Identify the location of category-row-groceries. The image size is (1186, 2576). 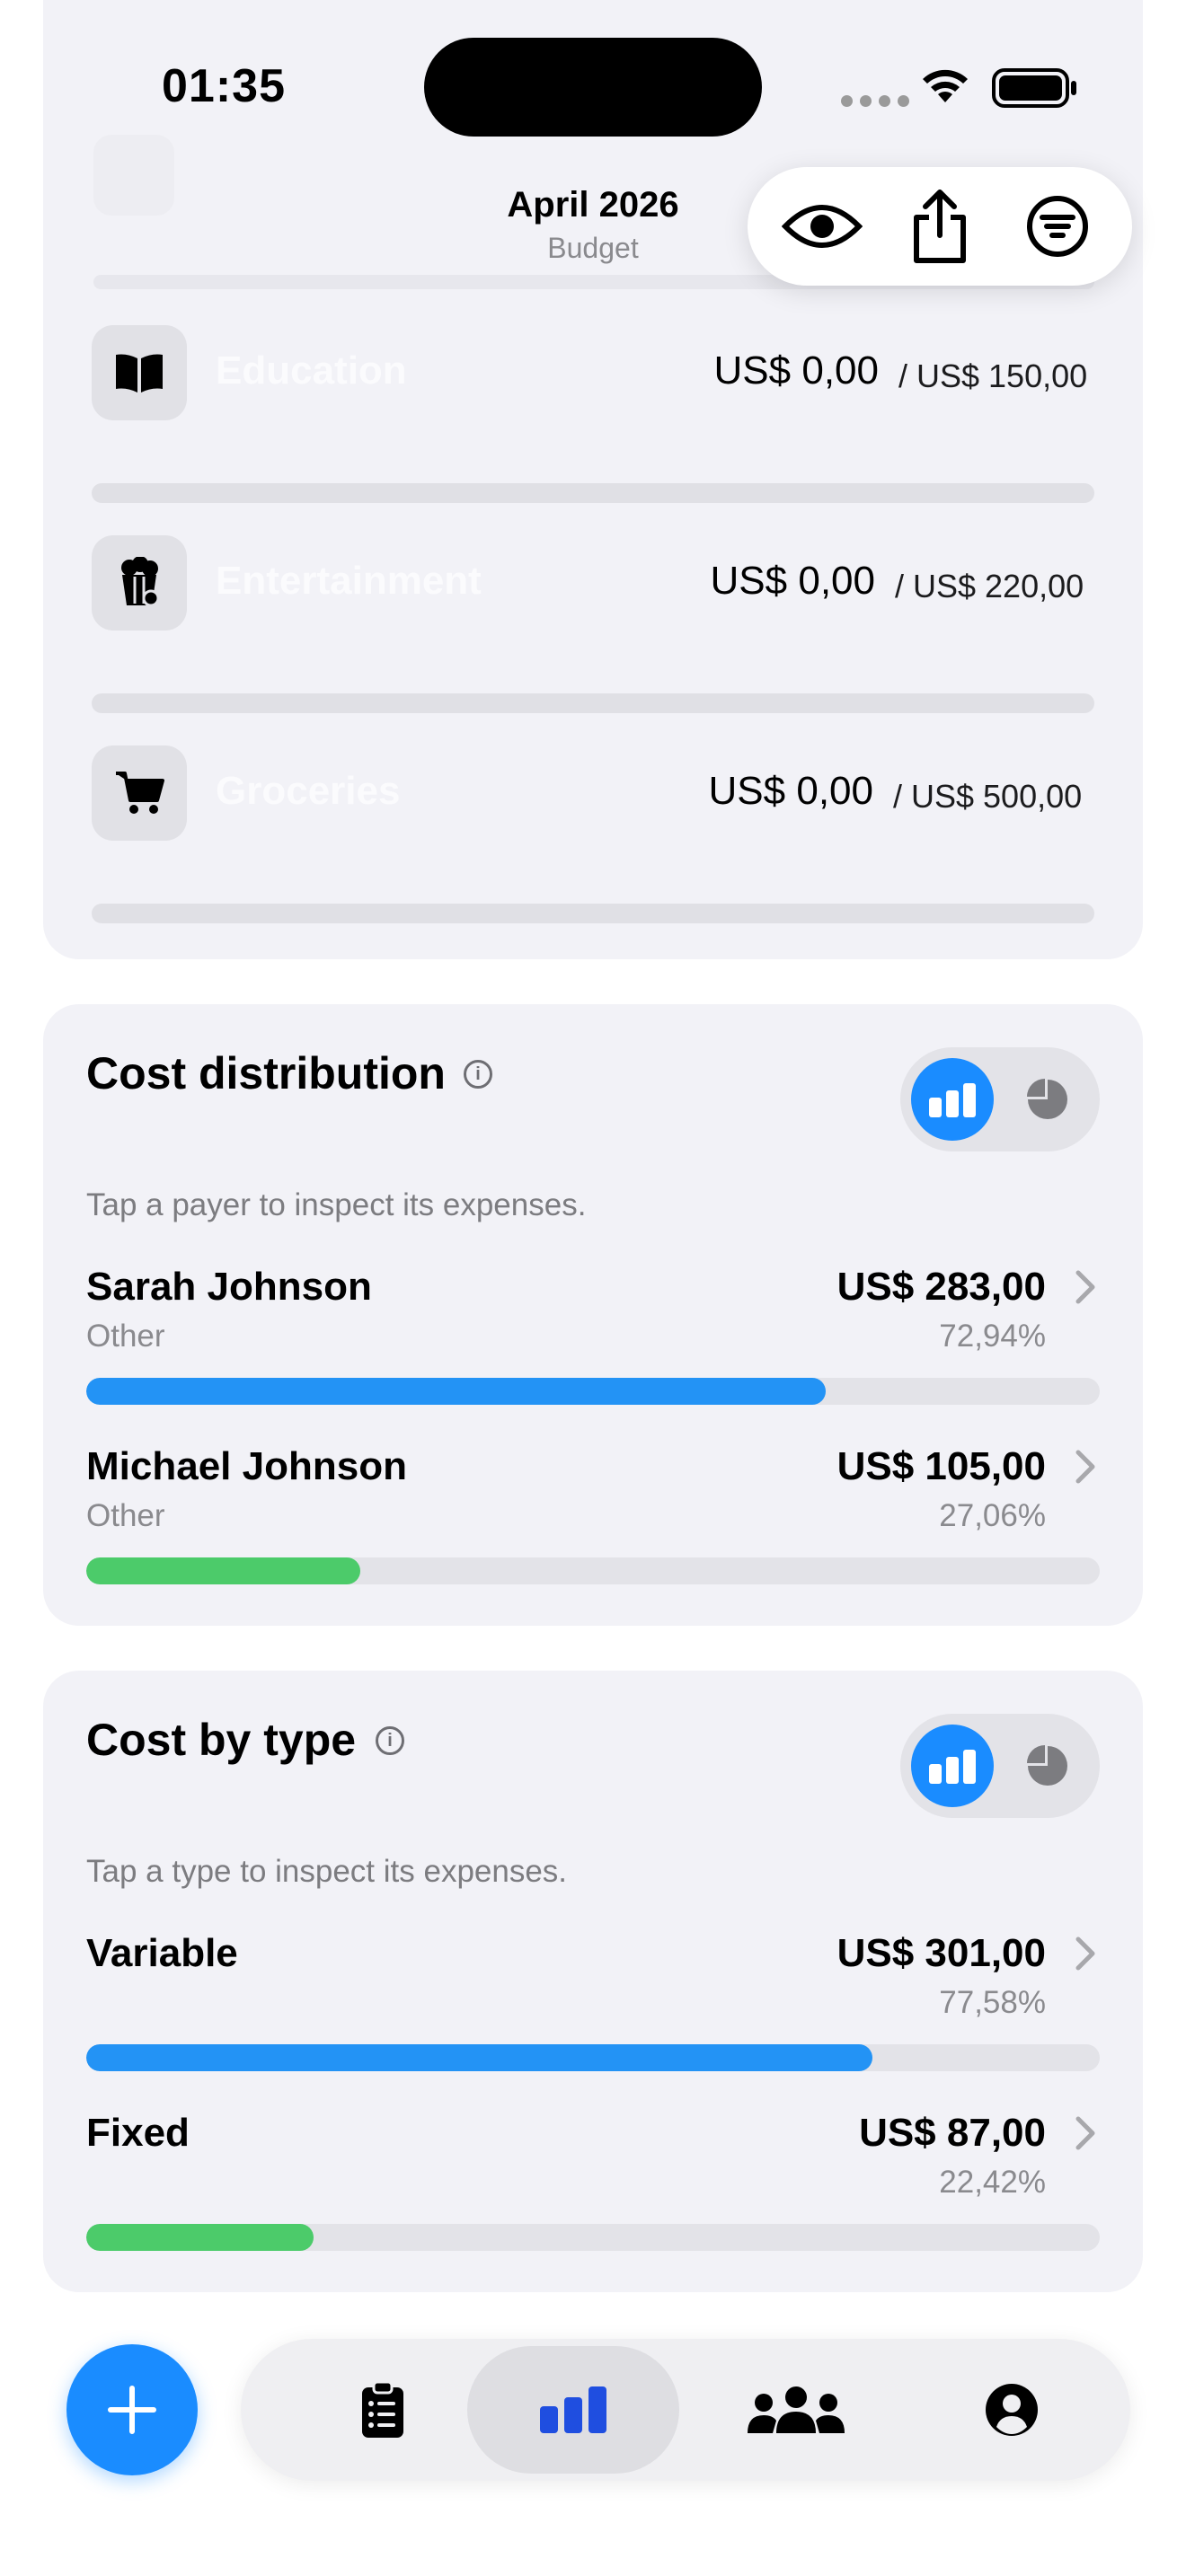
(139, 793).